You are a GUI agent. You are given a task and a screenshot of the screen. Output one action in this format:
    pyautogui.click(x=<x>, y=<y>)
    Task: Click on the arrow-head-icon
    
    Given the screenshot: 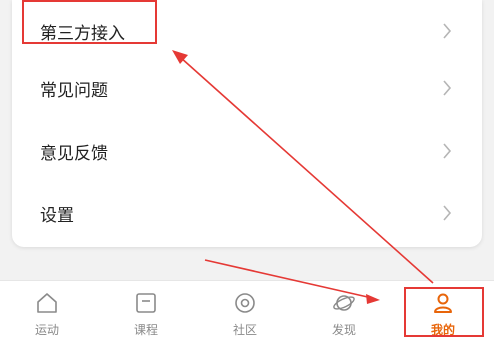 What is the action you would take?
    pyautogui.click(x=373, y=299)
    